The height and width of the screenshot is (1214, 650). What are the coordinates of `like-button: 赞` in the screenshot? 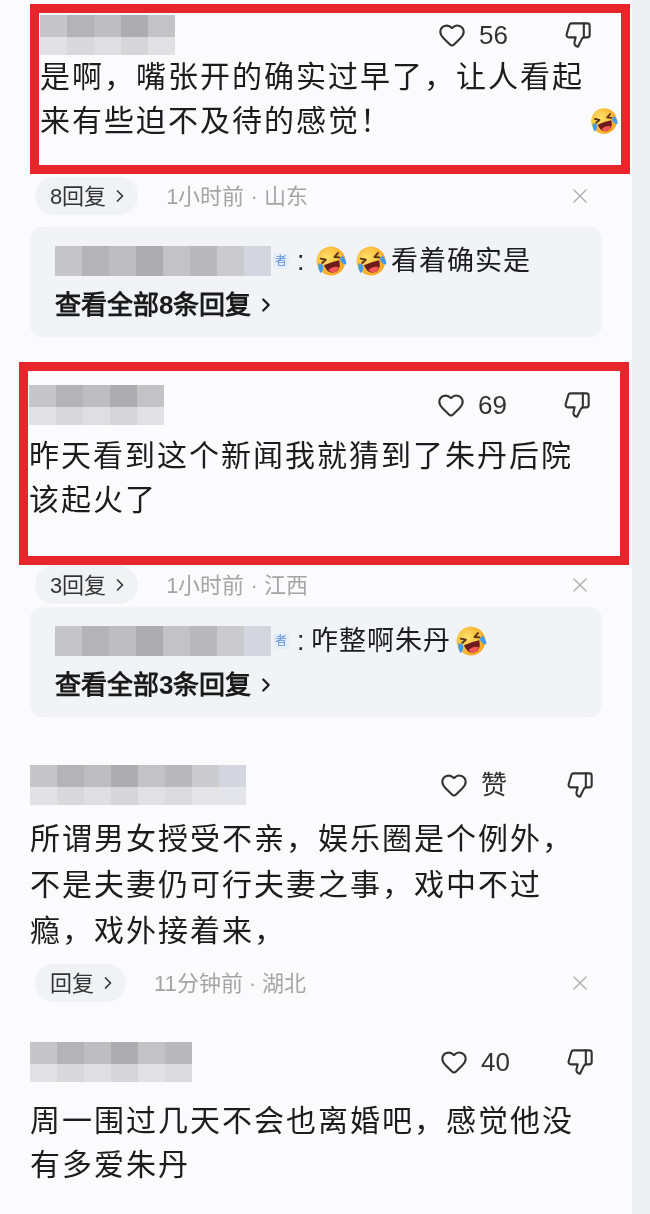 It's located at (502, 785).